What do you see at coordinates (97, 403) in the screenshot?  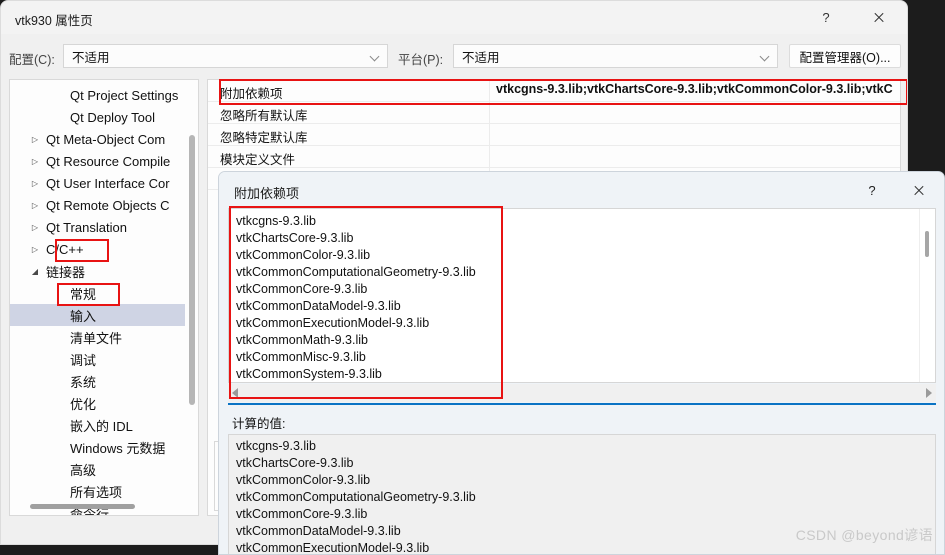 I see `sidebar-item-14: 优化` at bounding box center [97, 403].